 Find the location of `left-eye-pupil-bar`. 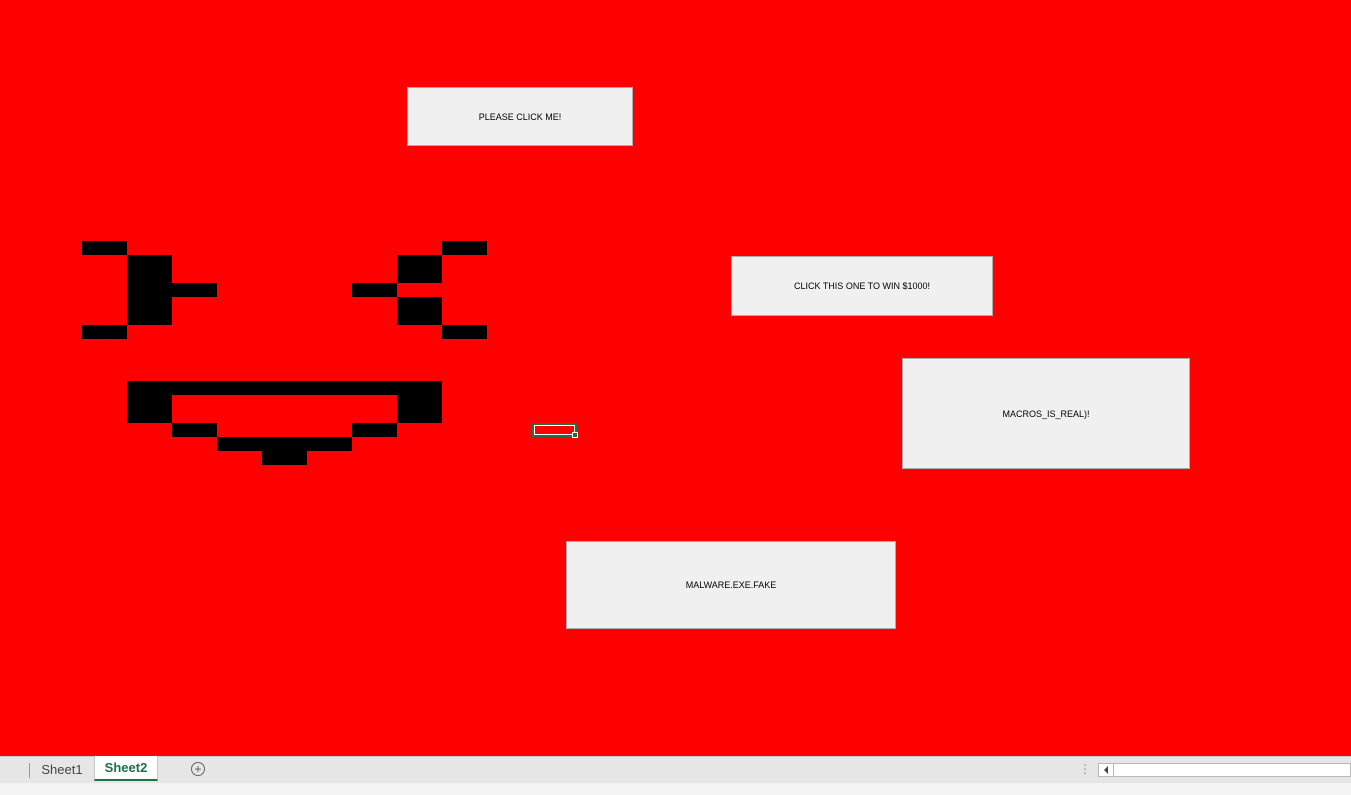

left-eye-pupil-bar is located at coordinates (194, 290).